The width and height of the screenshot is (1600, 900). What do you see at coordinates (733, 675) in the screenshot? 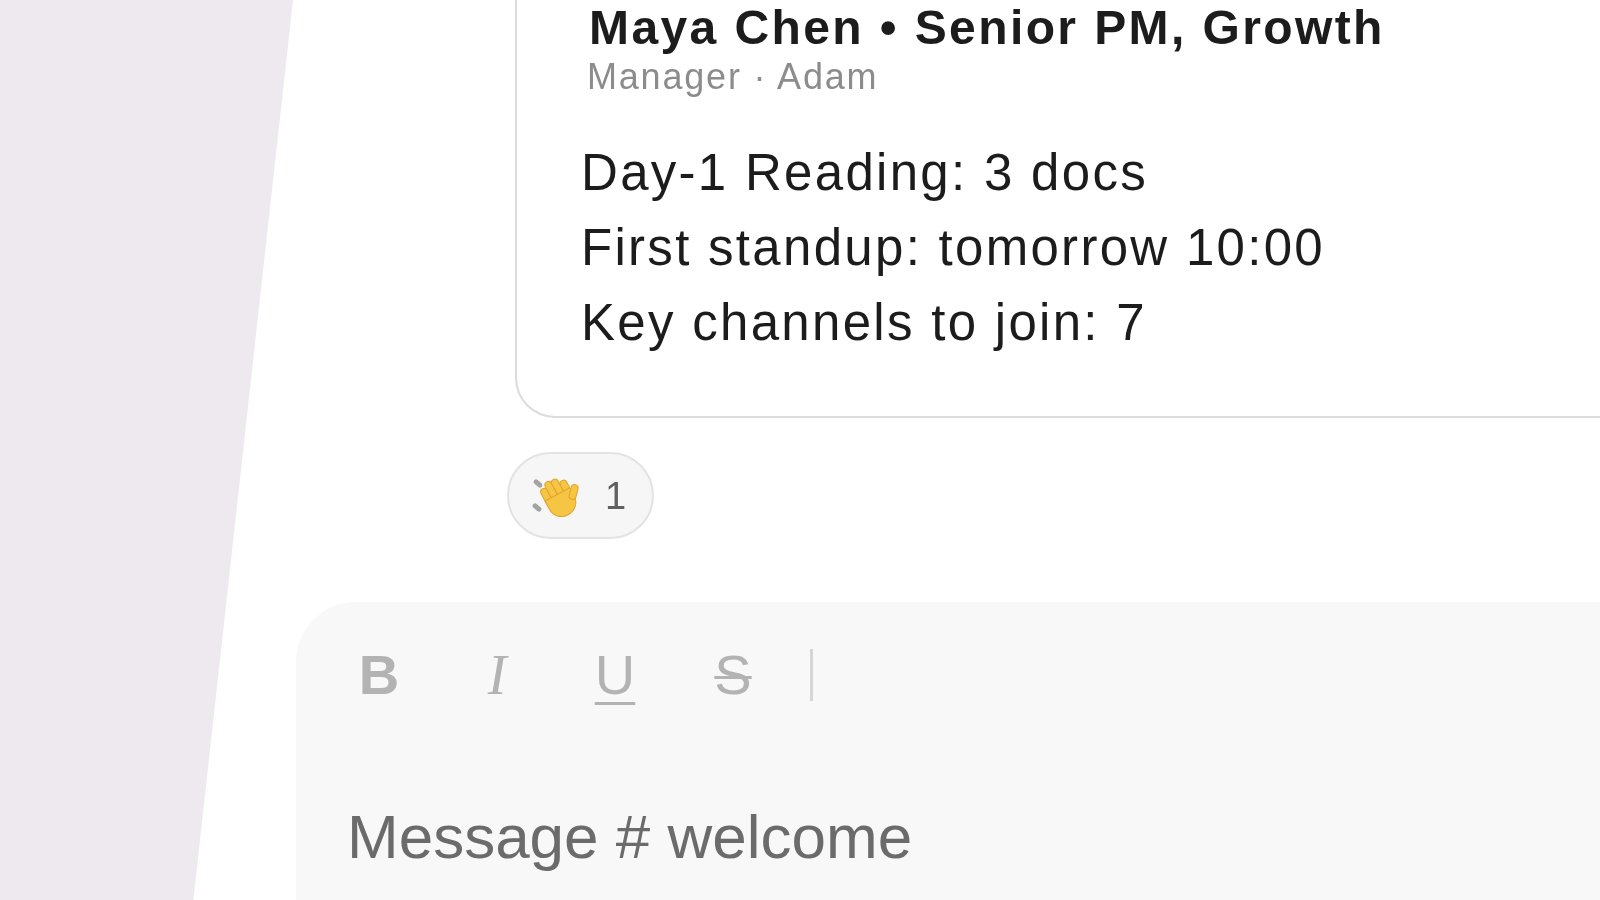
I see `strikethrough-button: S` at bounding box center [733, 675].